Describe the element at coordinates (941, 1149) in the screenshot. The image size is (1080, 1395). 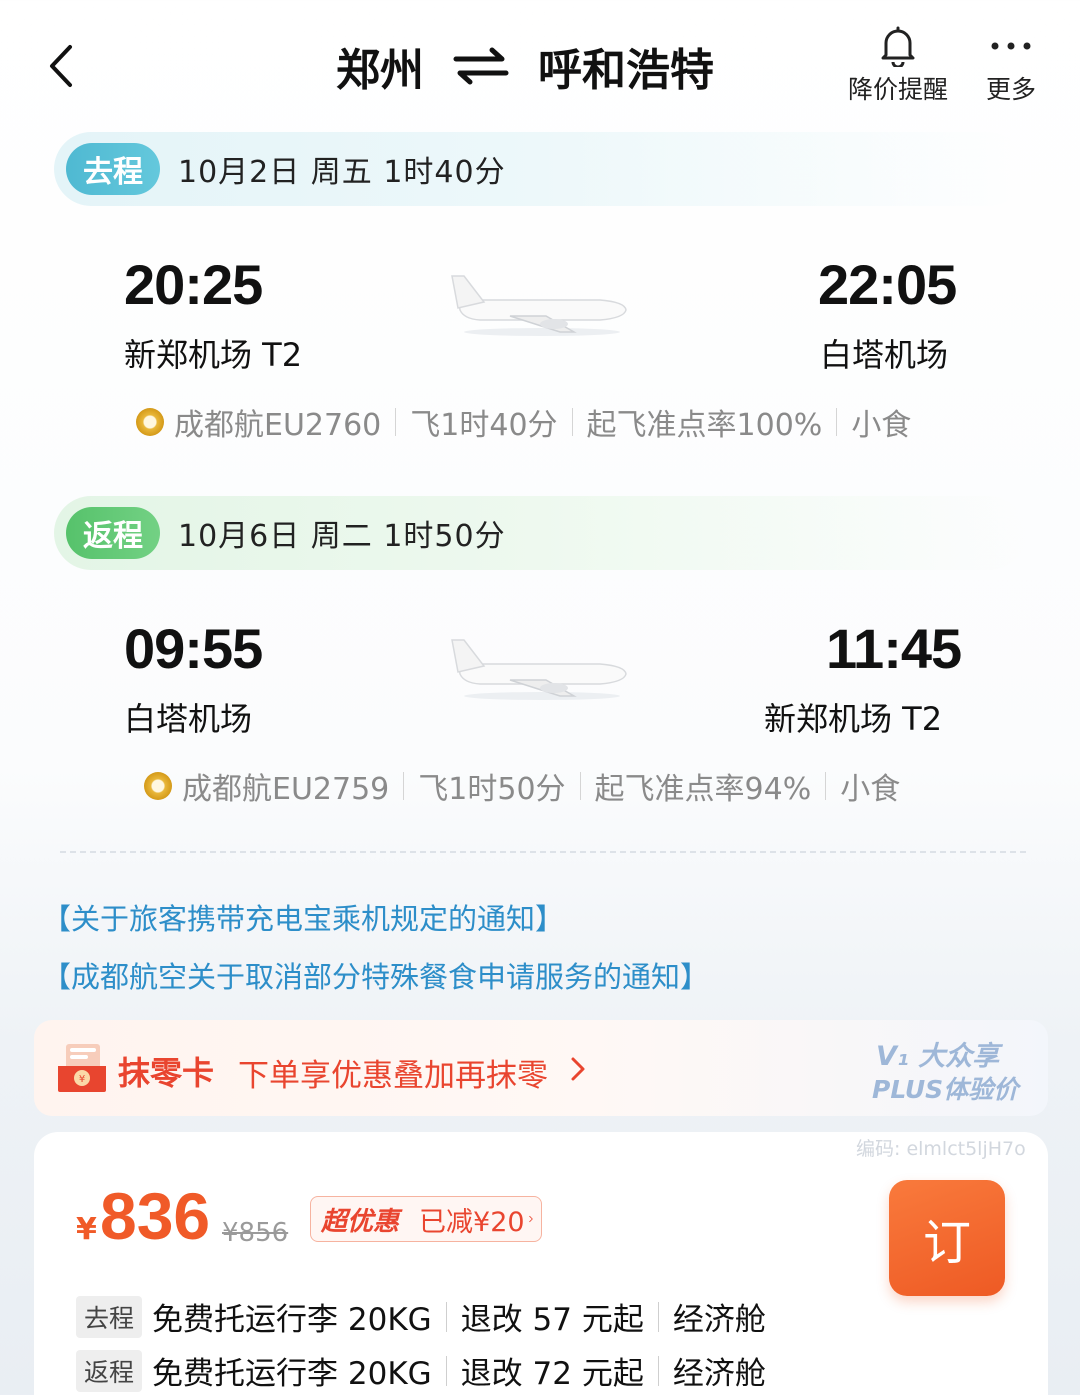
I see `watermark-code: 编码: elmlct5ljH7o` at that location.